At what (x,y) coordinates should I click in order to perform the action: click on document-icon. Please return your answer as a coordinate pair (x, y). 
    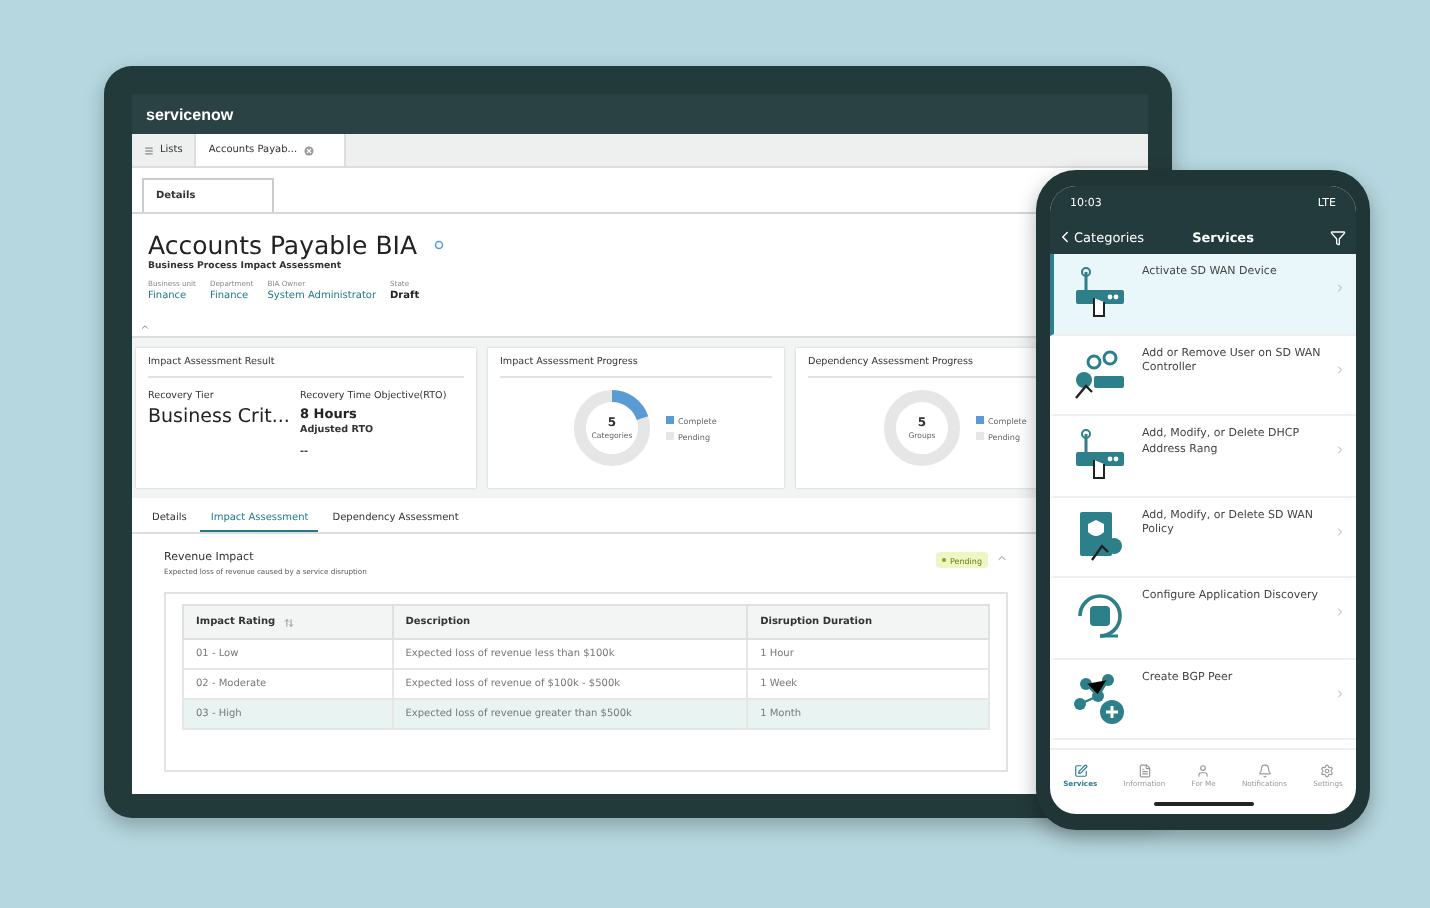
    Looking at the image, I should click on (1144, 771).